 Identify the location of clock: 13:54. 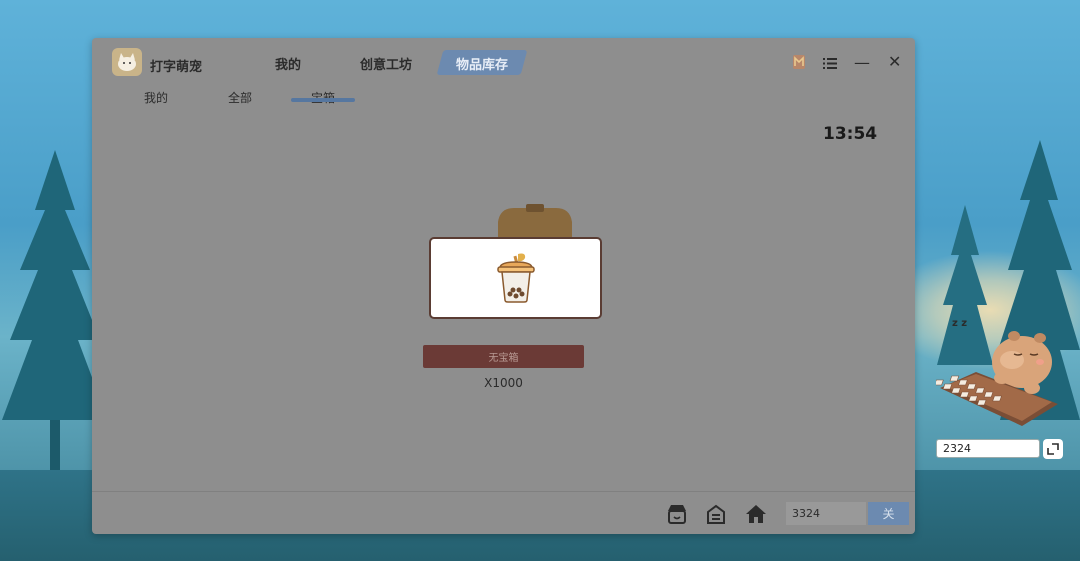
(850, 134).